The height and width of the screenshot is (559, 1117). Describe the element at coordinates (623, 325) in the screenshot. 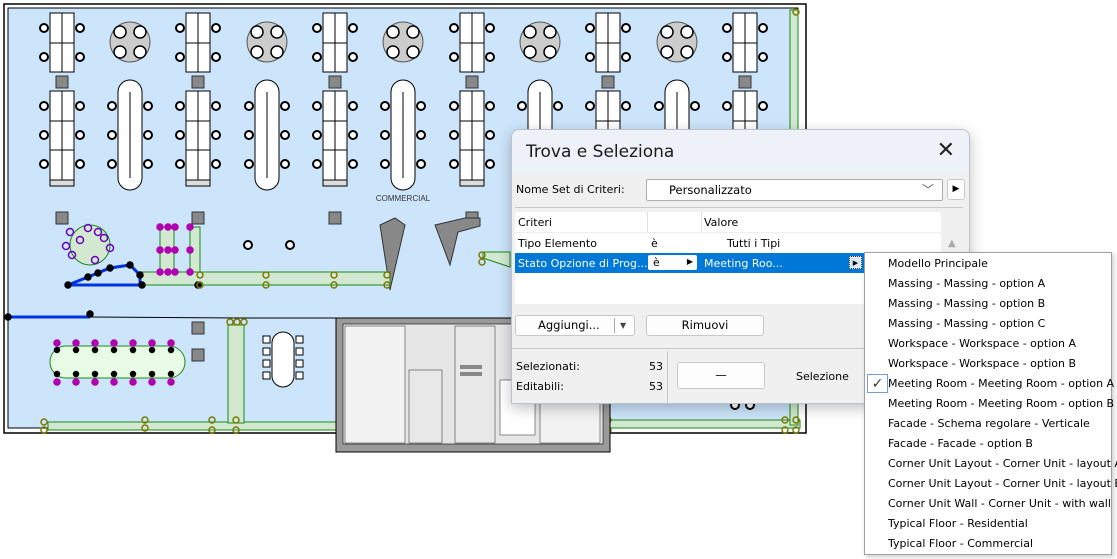

I see `dropdown-triangle-icon: ▼` at that location.